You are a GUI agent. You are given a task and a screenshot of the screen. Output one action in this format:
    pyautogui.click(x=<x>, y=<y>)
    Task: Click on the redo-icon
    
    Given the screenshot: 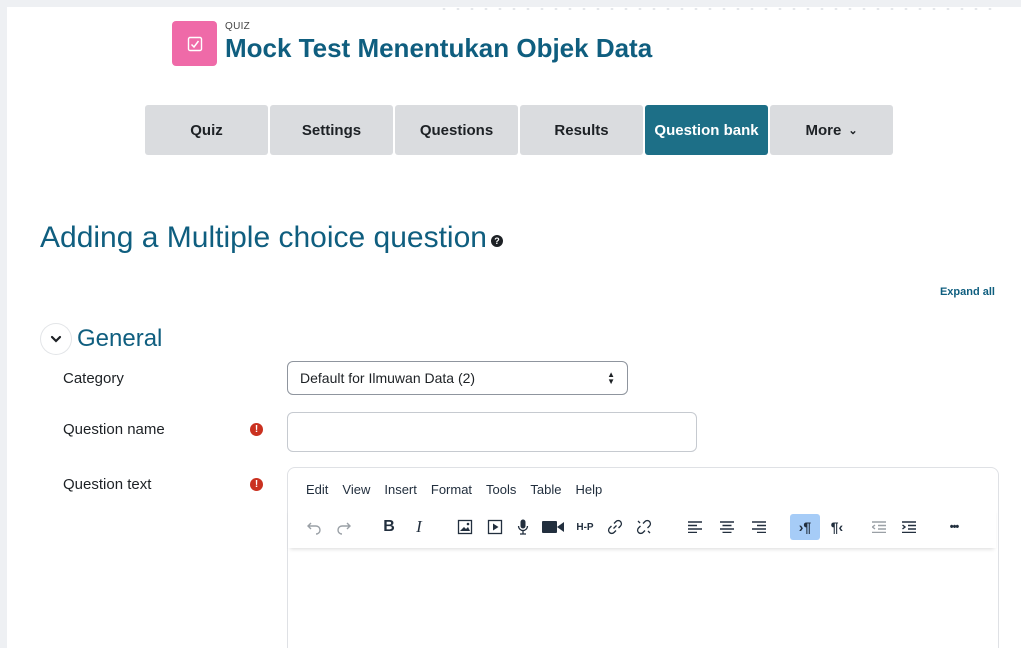 What is the action you would take?
    pyautogui.click(x=344, y=527)
    